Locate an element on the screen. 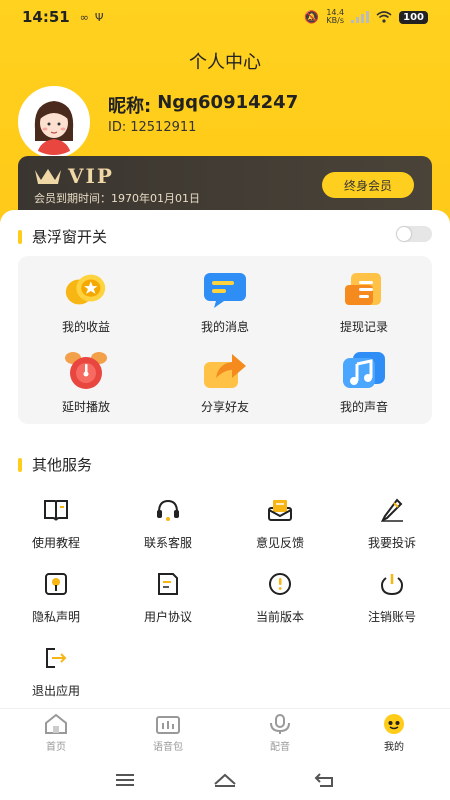 Image resolution: width=450 pixels, height=800 pixels. system-home-icon is located at coordinates (225, 780).